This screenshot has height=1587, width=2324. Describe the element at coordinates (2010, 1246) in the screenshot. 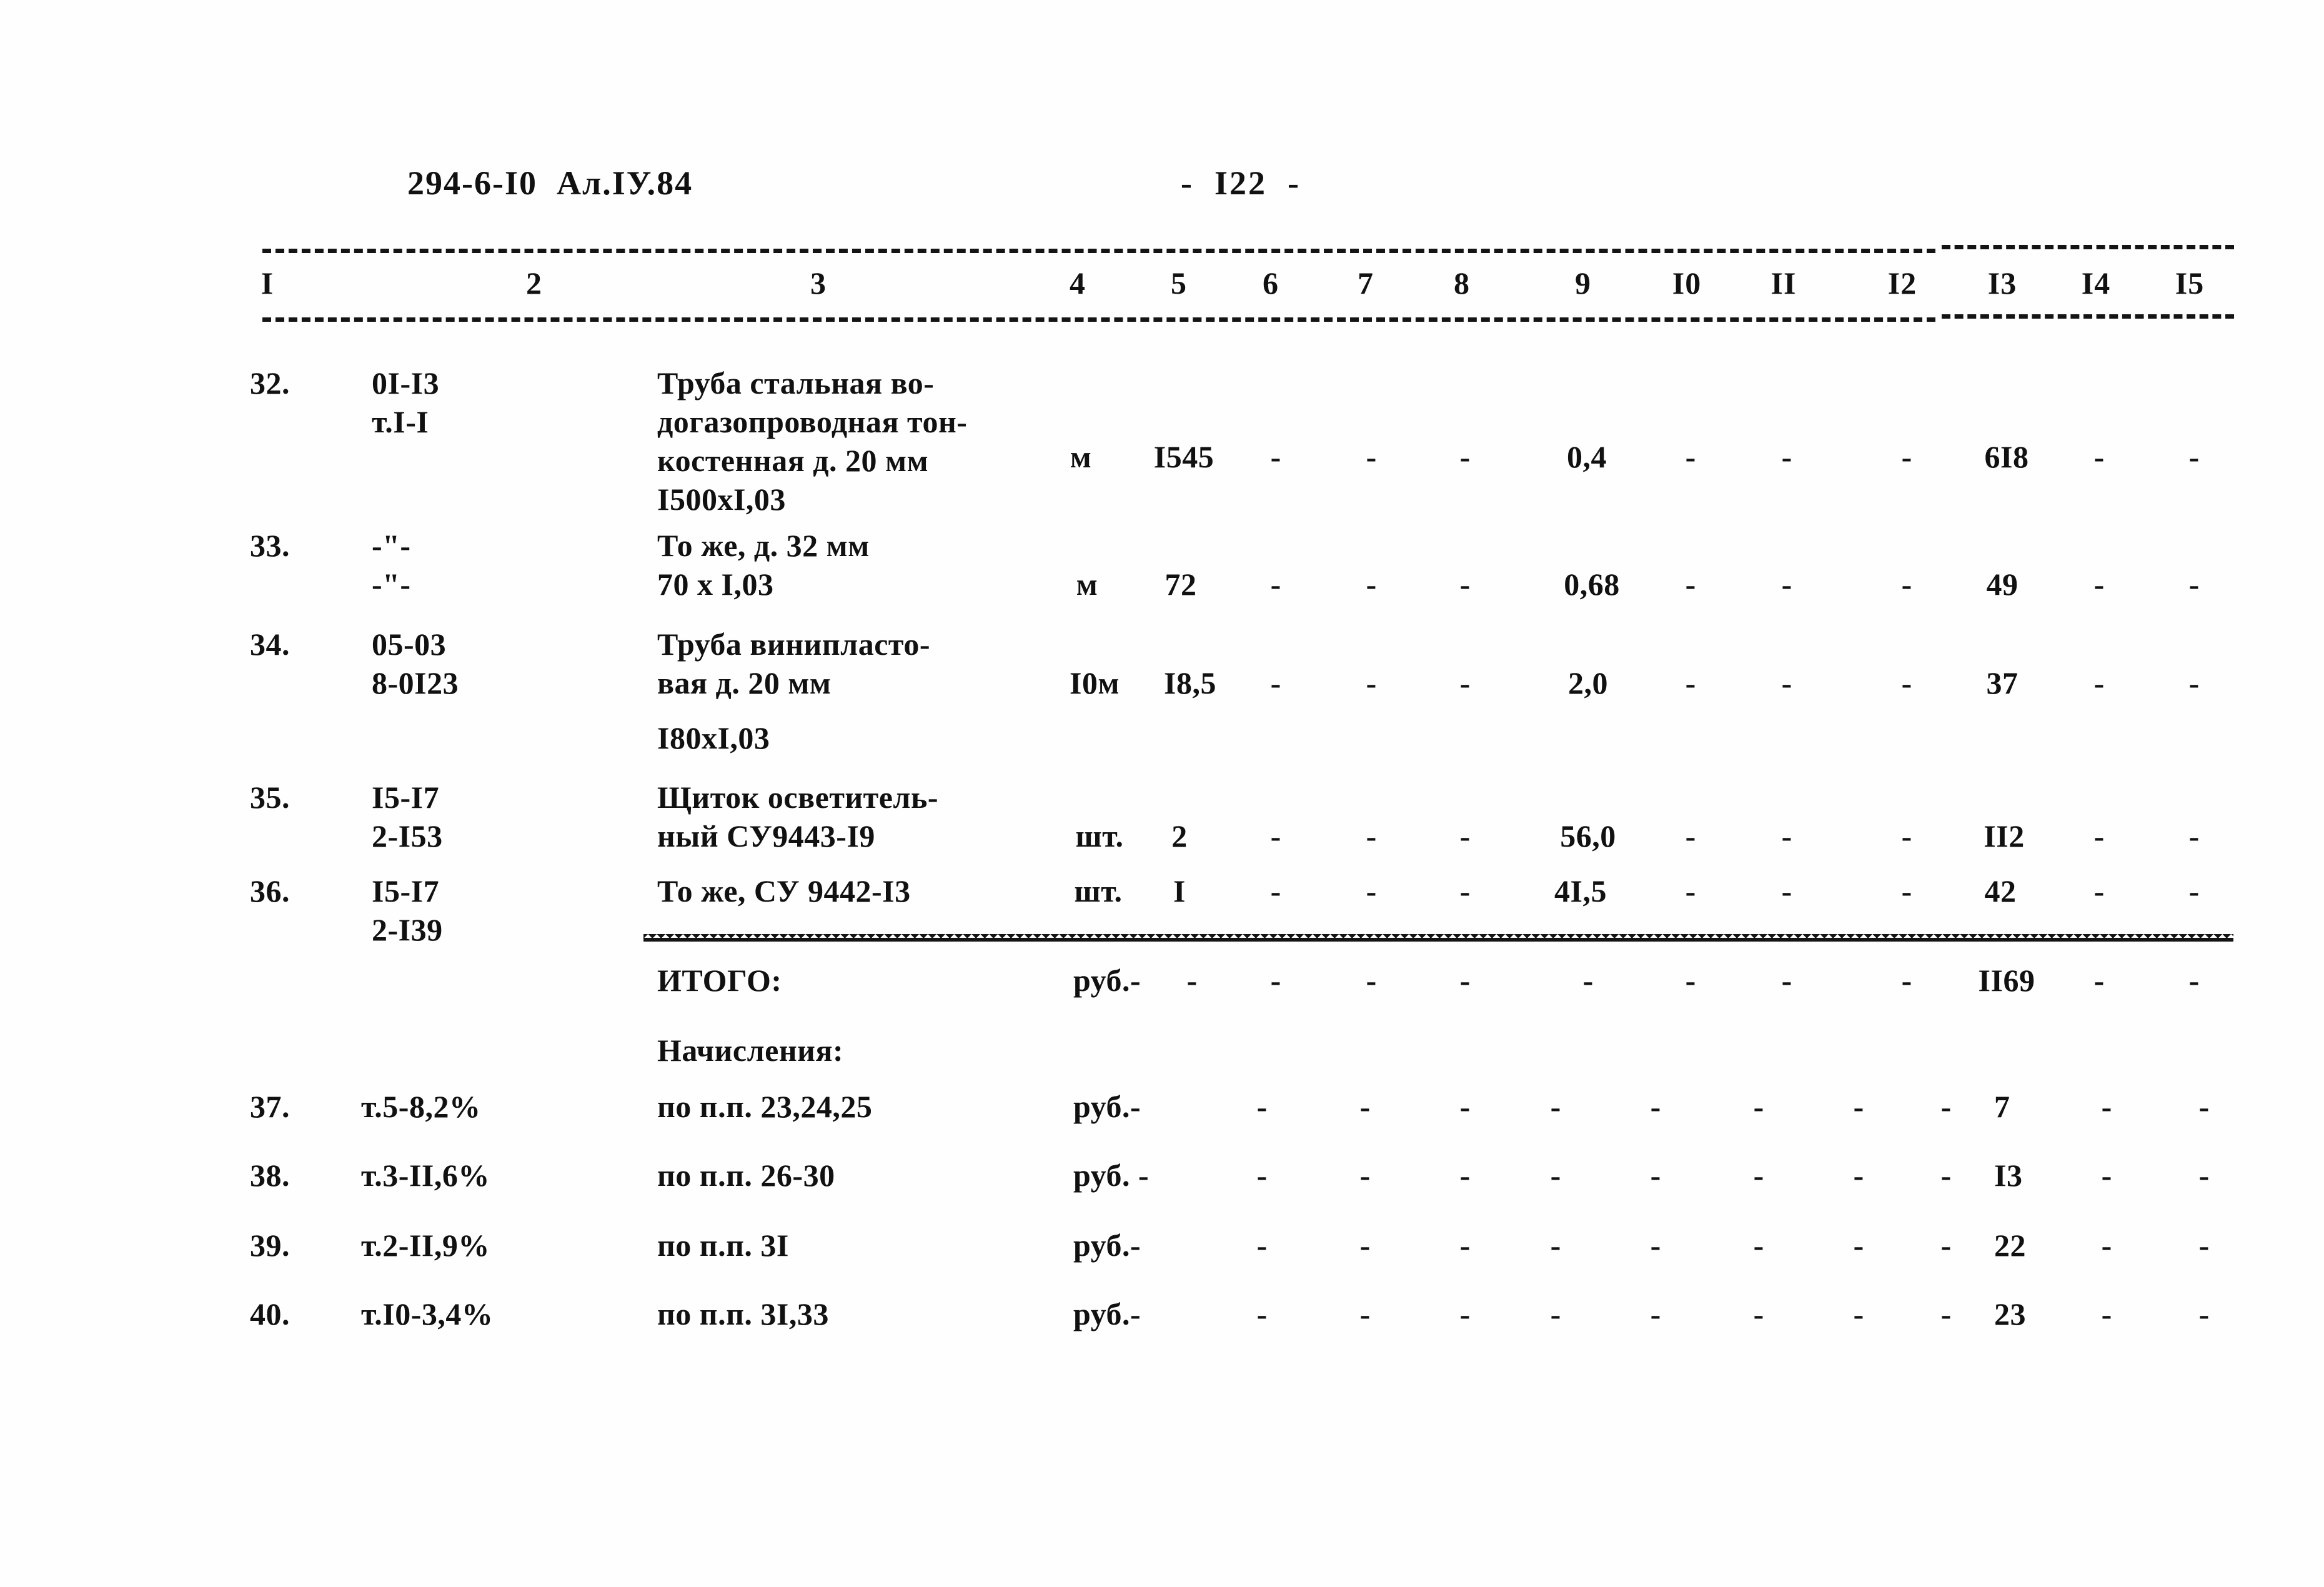

I see `table-row: 22` at that location.